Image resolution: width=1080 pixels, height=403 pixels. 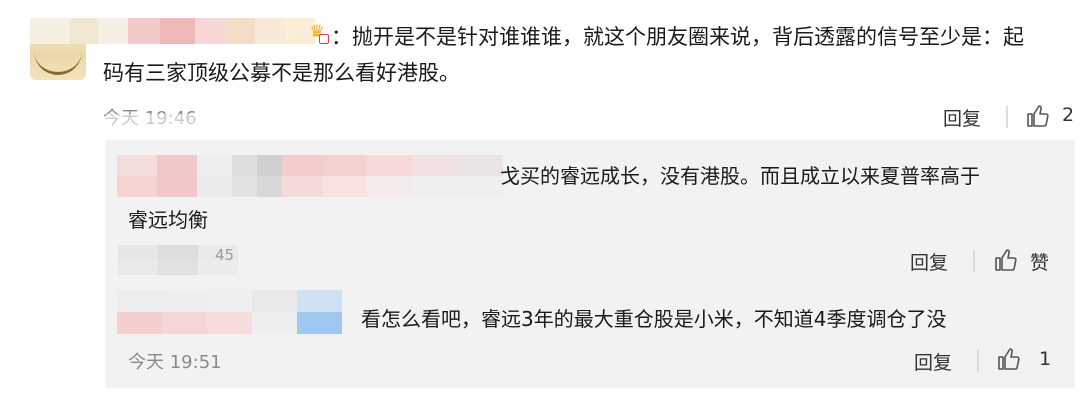 I want to click on like-count: 2, so click(x=1068, y=115).